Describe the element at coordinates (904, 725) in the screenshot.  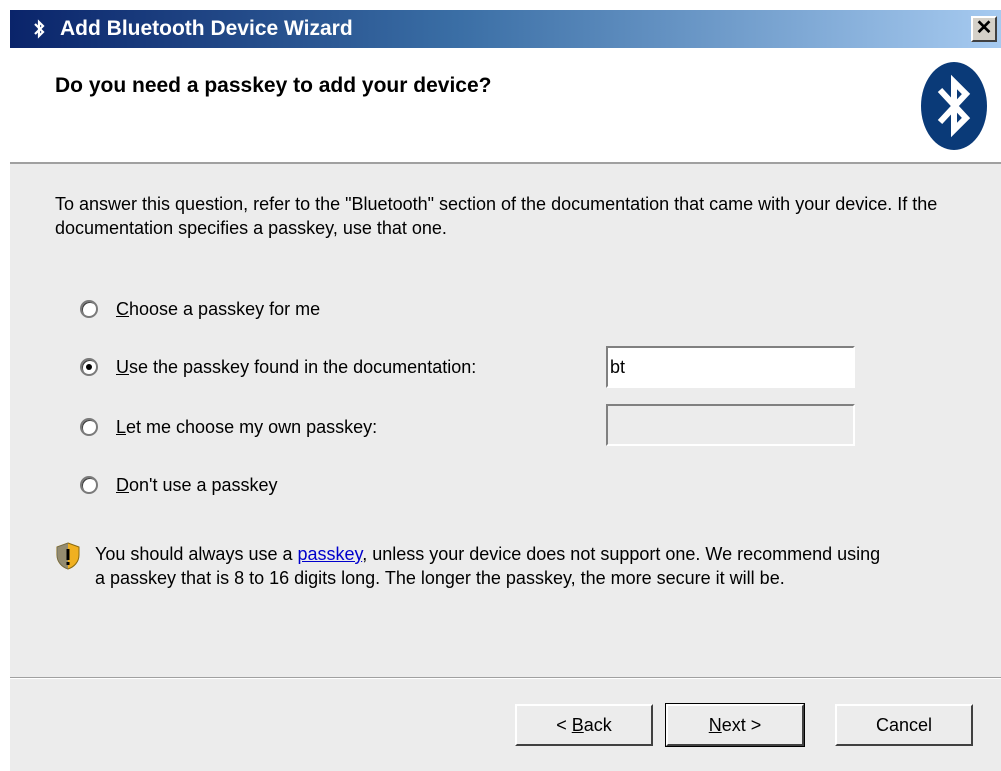
I see `cancel-button: Cancel` at that location.